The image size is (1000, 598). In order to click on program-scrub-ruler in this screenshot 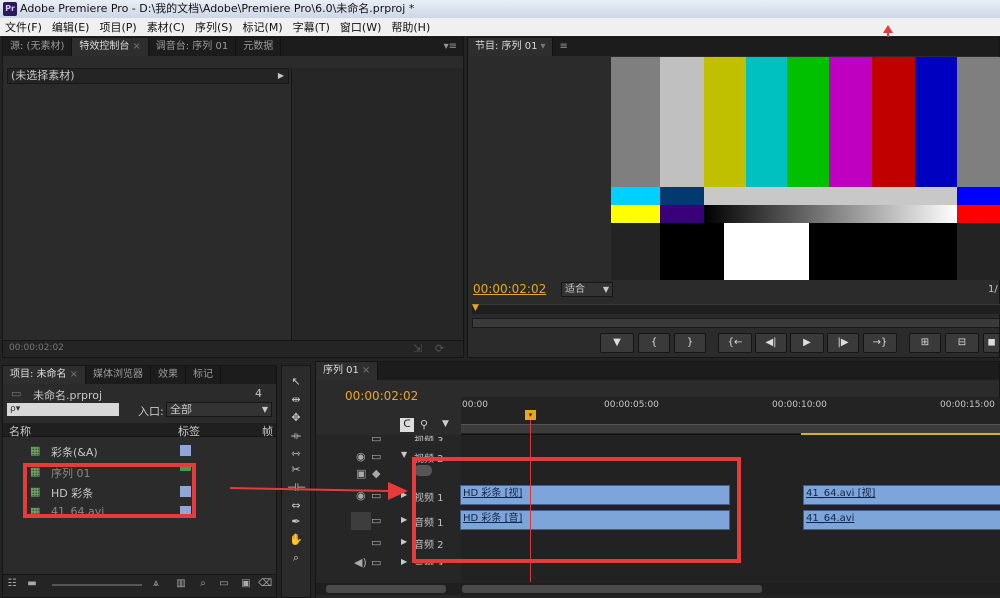, I will do `click(736, 309)`.